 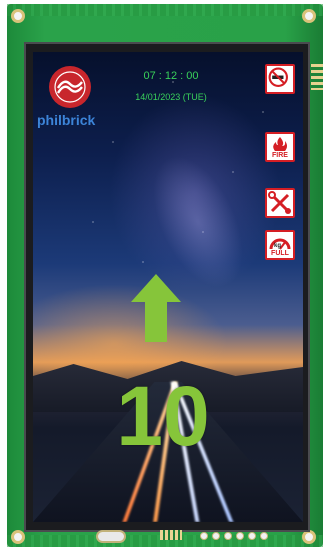 I want to click on company-logo-icon, so click(x=70, y=87).